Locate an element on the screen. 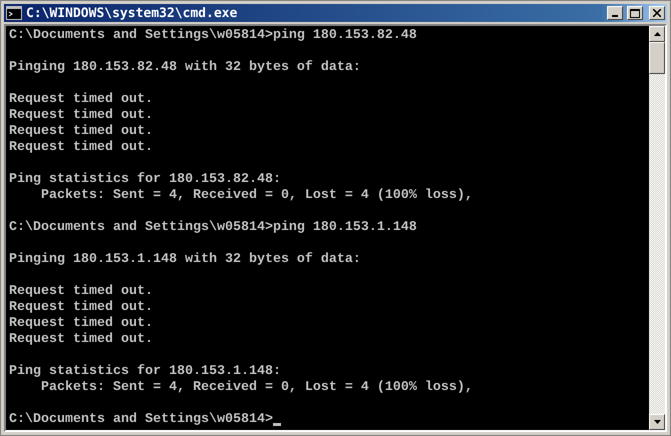 This screenshot has height=436, width=671. maximize-icon is located at coordinates (635, 13).